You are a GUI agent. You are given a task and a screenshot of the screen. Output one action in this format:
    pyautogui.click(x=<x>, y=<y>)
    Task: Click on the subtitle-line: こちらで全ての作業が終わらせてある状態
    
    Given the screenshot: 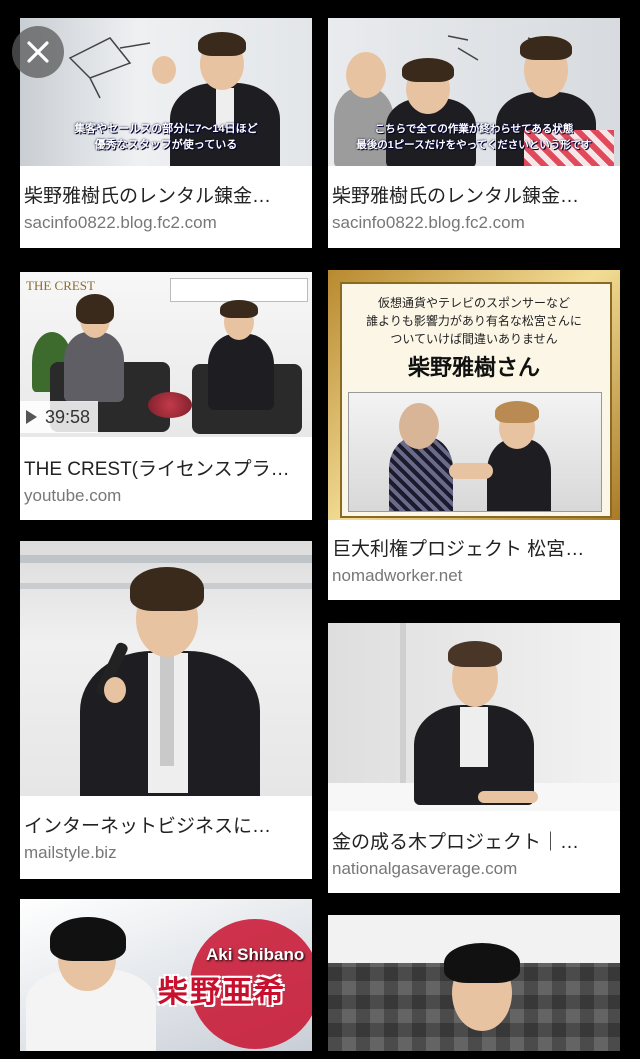 What is the action you would take?
    pyautogui.click(x=474, y=129)
    